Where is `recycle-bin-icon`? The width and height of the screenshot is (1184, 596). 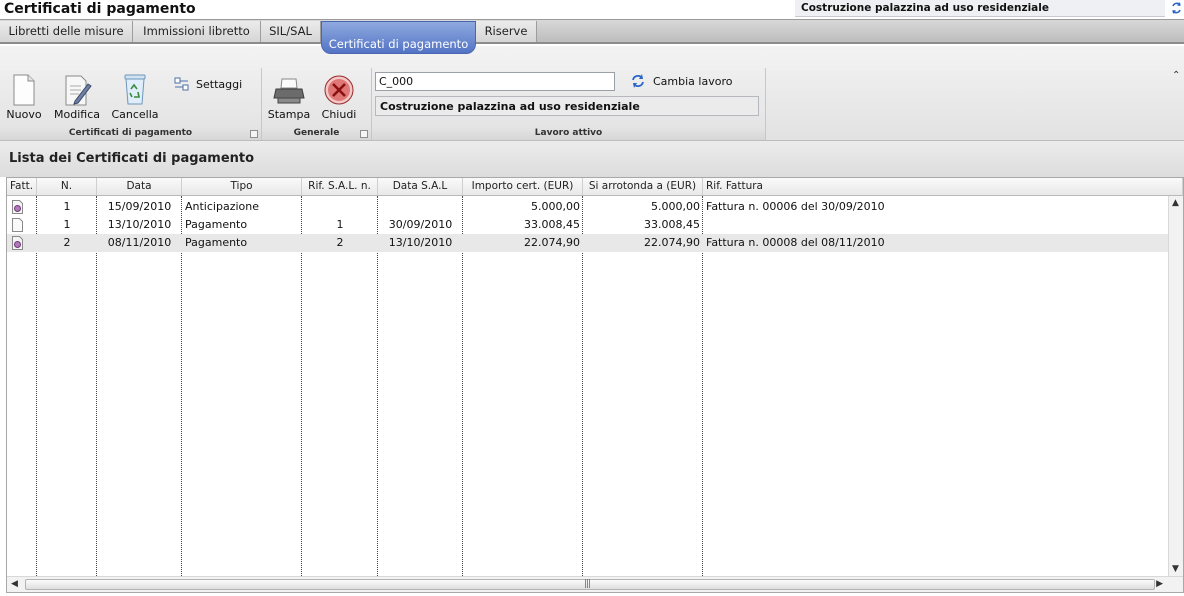
recycle-bin-icon is located at coordinates (135, 89).